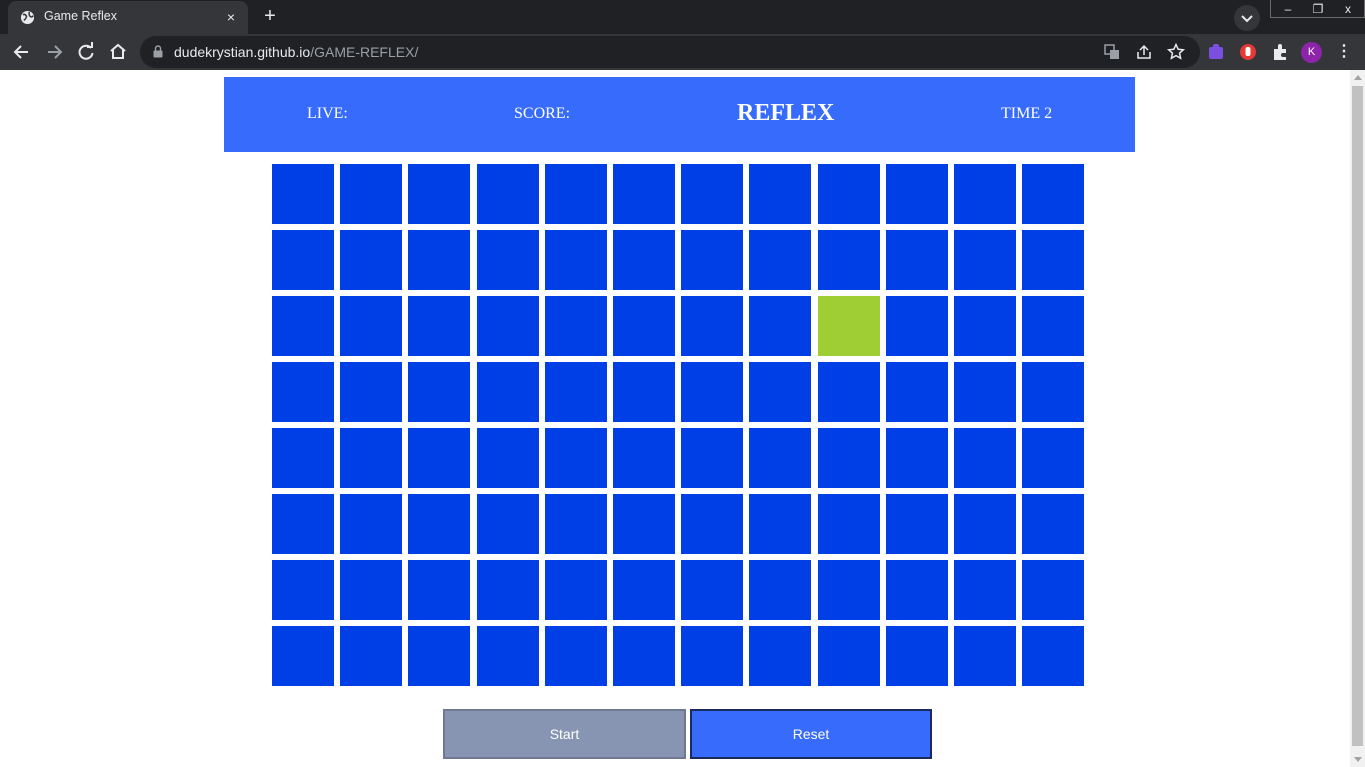 This screenshot has height=767, width=1365. What do you see at coordinates (54, 52) in the screenshot?
I see `forward-arrow-icon` at bounding box center [54, 52].